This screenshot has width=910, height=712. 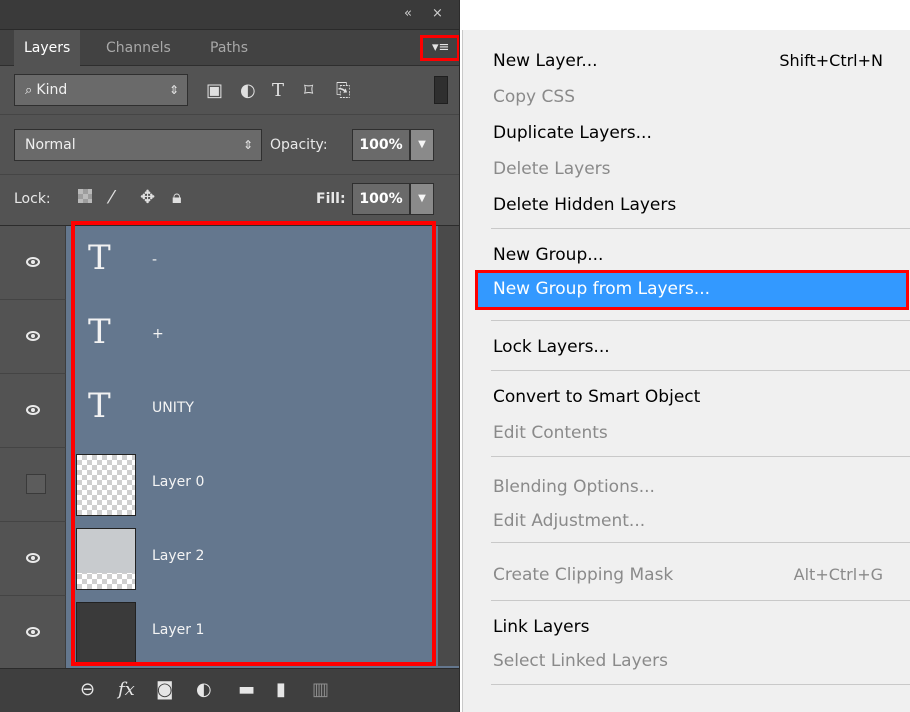 What do you see at coordinates (299, 145) in the screenshot?
I see `opacity-label: Opacity:` at bounding box center [299, 145].